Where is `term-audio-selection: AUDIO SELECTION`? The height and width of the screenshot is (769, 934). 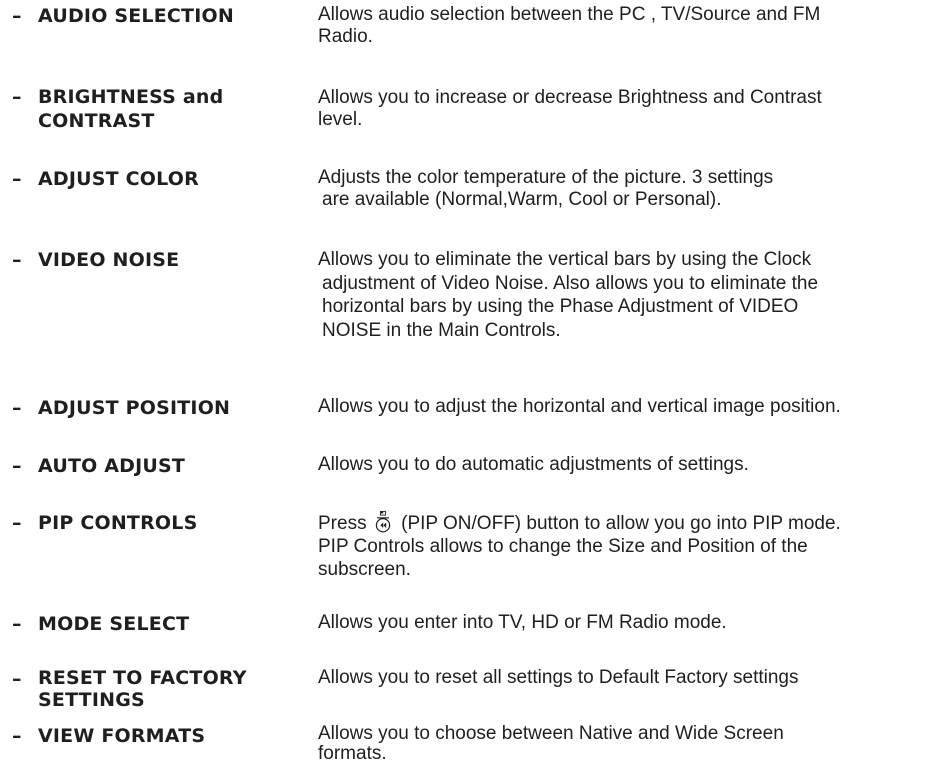 term-audio-selection: AUDIO SELECTION is located at coordinates (170, 16).